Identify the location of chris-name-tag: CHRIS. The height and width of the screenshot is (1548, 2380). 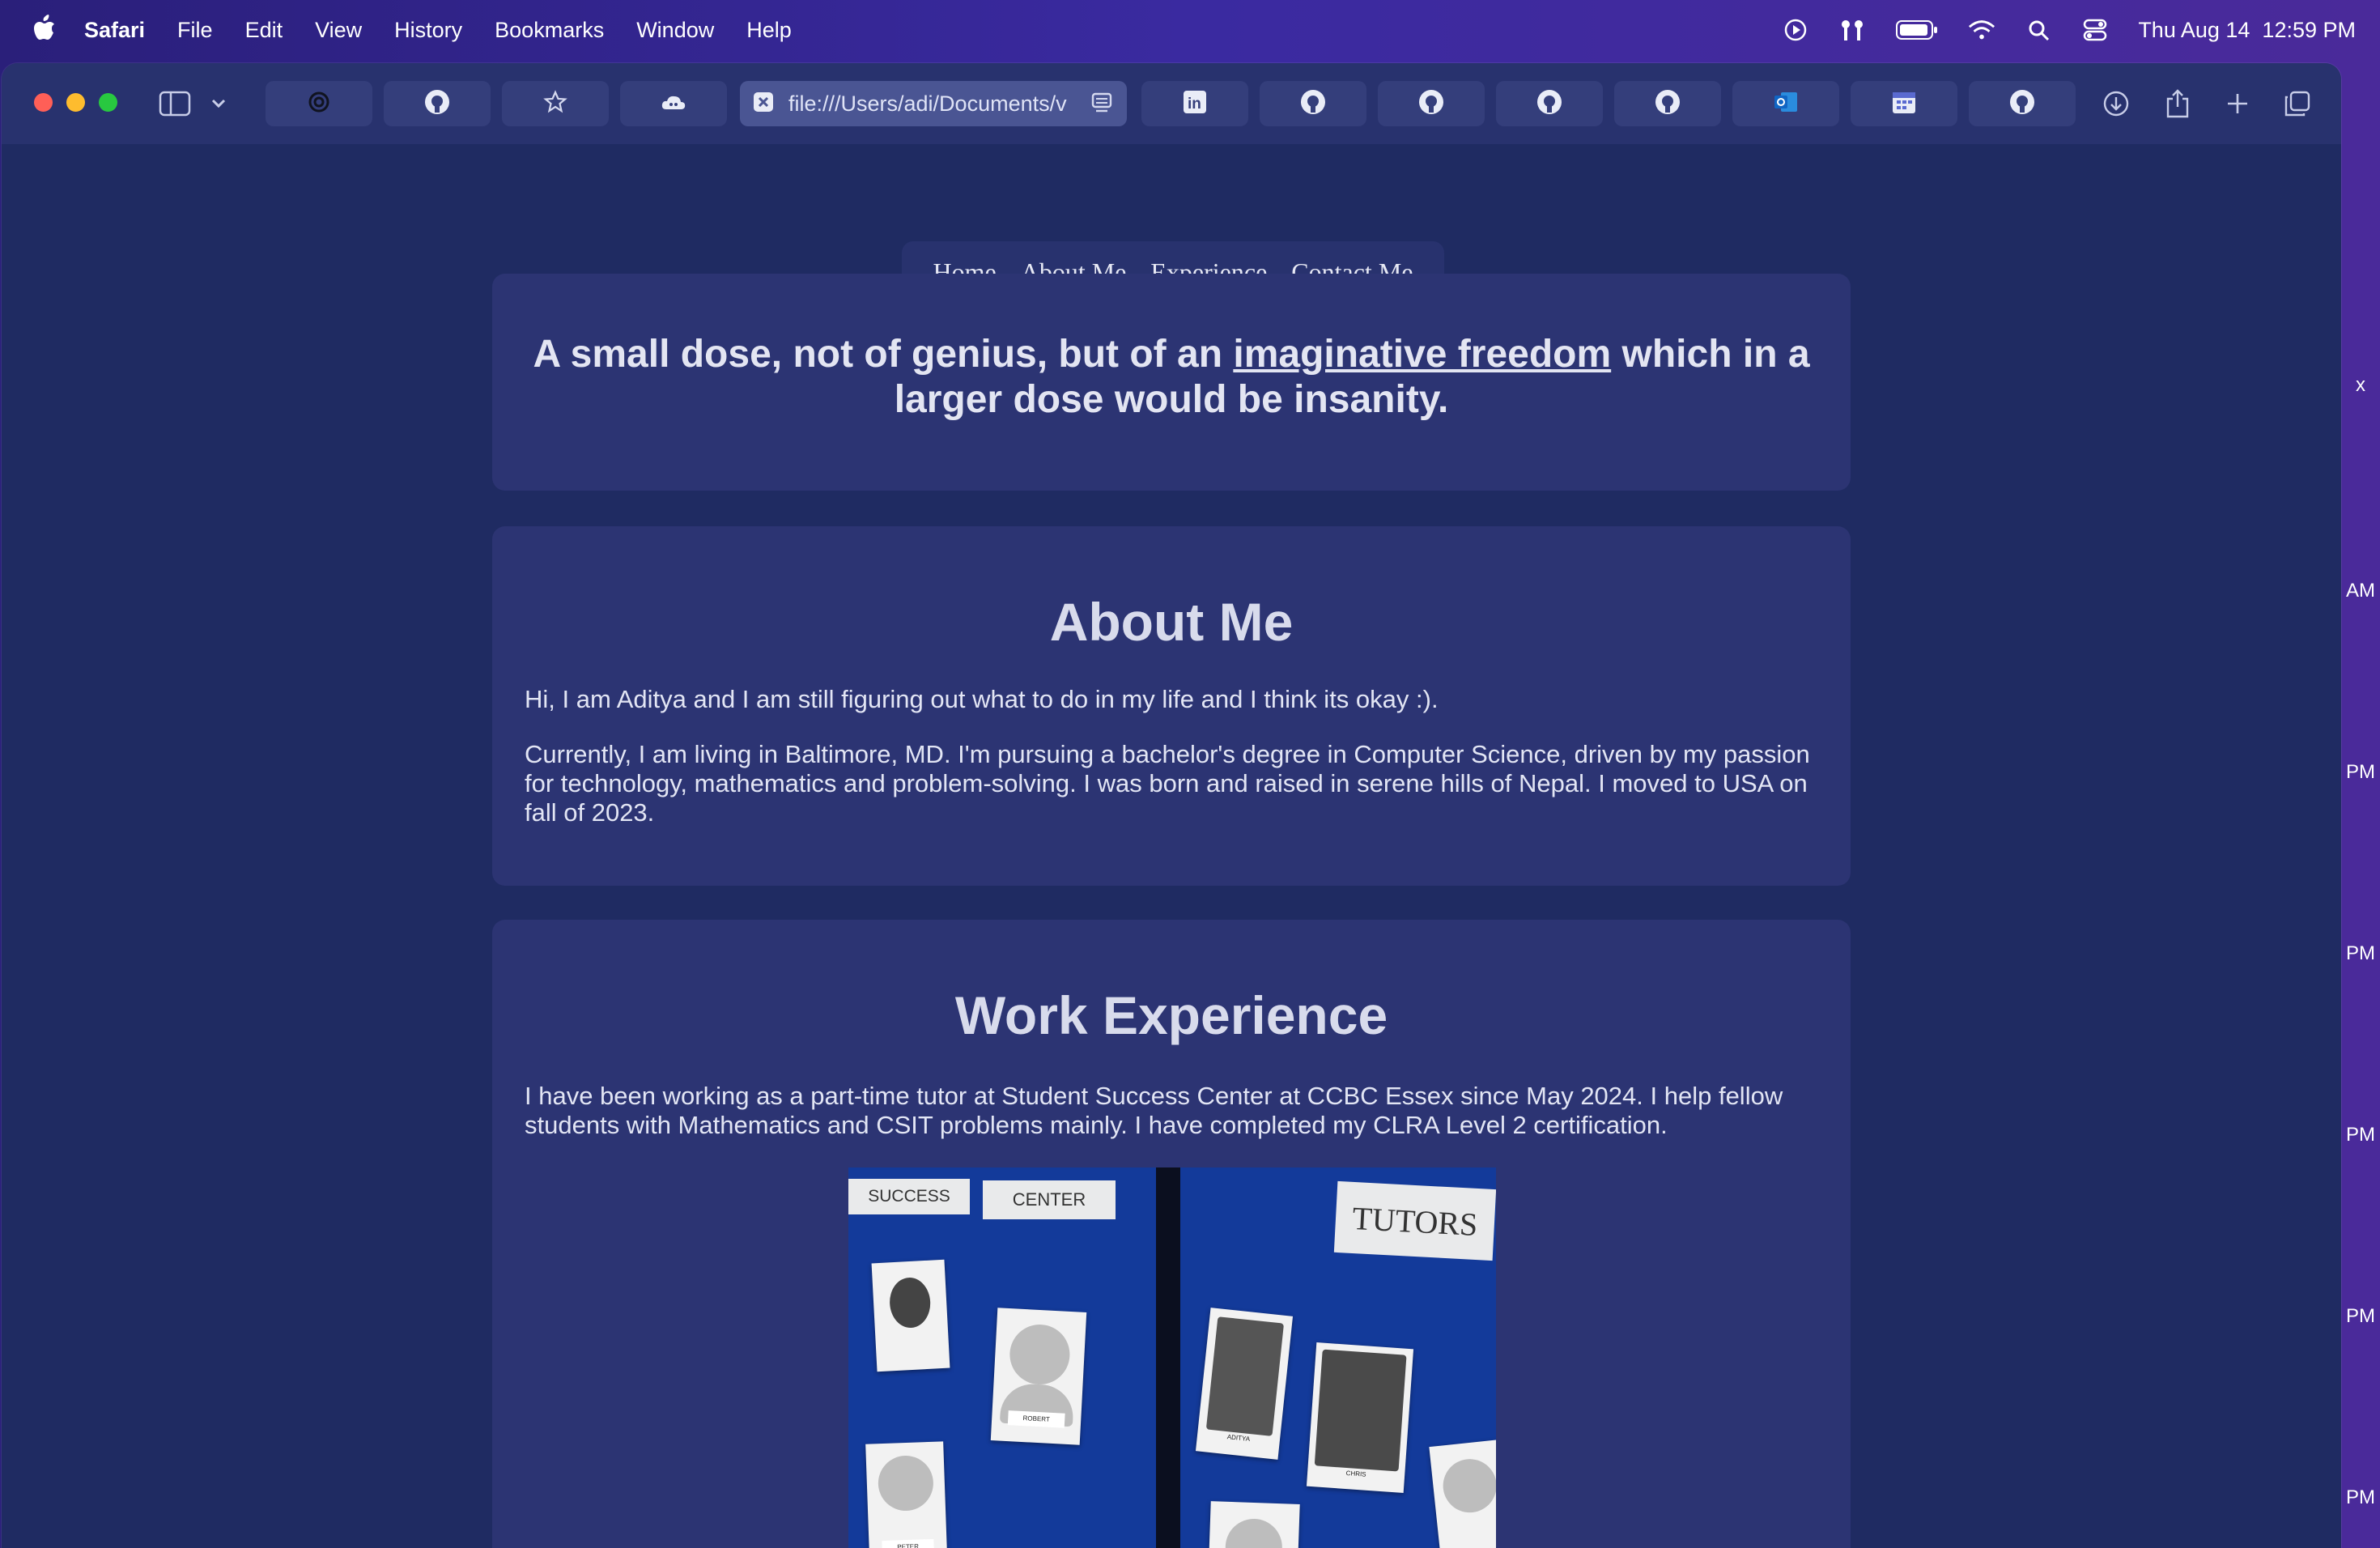
(1355, 1473).